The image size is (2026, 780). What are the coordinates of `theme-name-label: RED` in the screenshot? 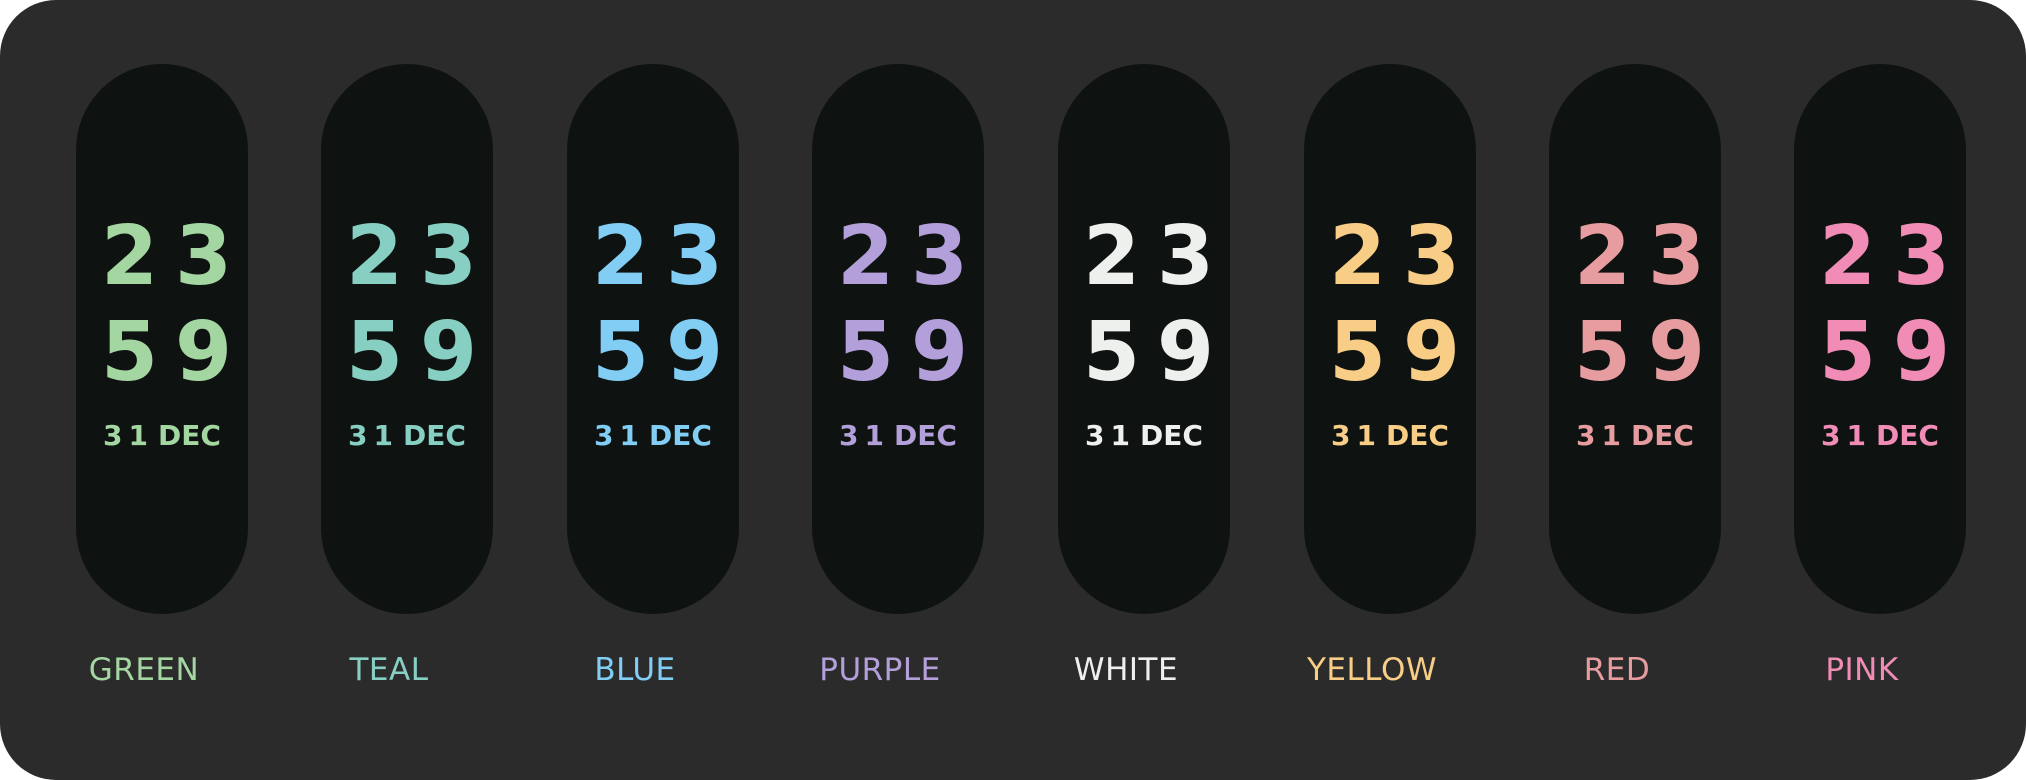 It's located at (1617, 670).